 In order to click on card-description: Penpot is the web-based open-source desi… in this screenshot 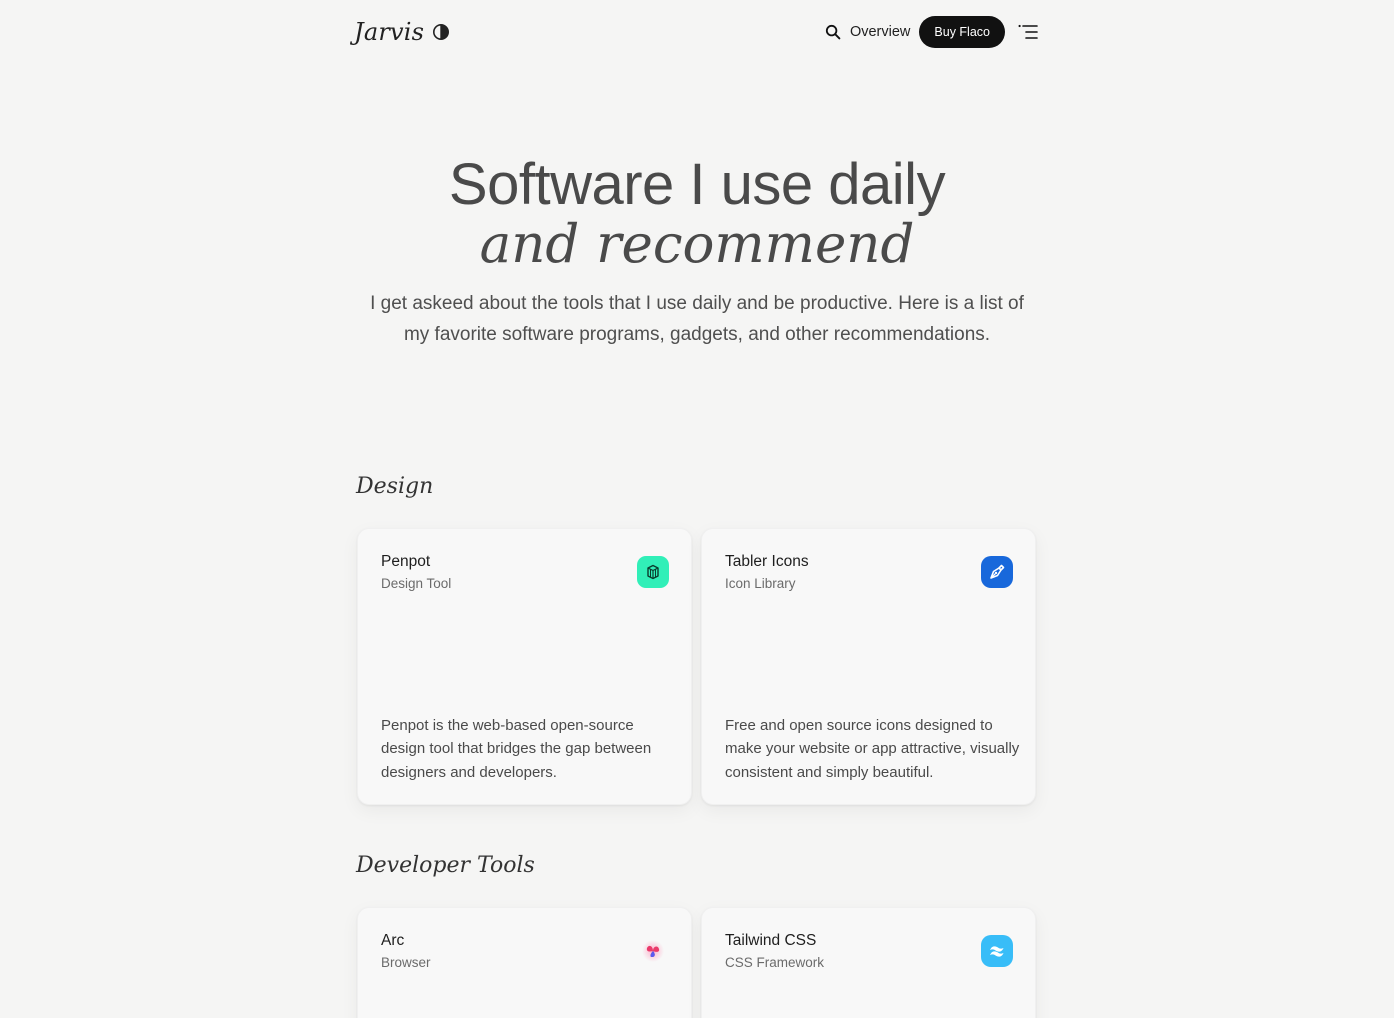, I will do `click(516, 749)`.